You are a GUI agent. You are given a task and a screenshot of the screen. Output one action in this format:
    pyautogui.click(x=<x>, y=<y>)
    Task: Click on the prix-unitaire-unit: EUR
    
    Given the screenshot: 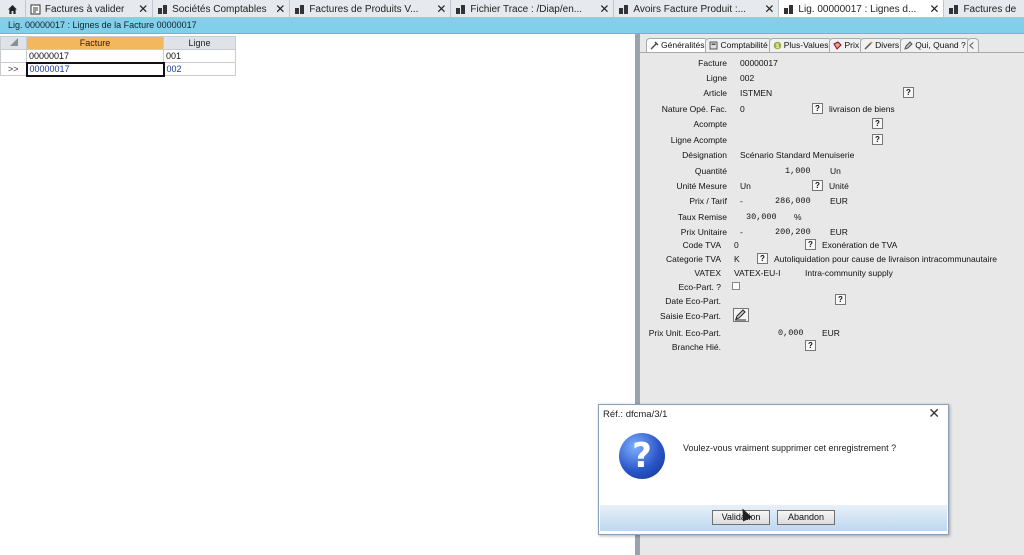 What is the action you would take?
    pyautogui.click(x=839, y=232)
    